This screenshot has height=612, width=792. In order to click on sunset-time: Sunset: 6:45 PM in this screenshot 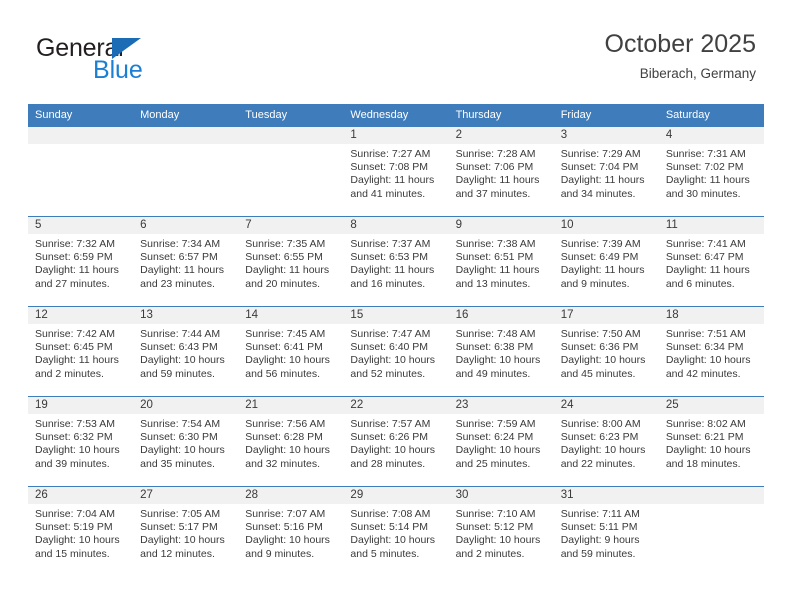, I will do `click(74, 347)`.